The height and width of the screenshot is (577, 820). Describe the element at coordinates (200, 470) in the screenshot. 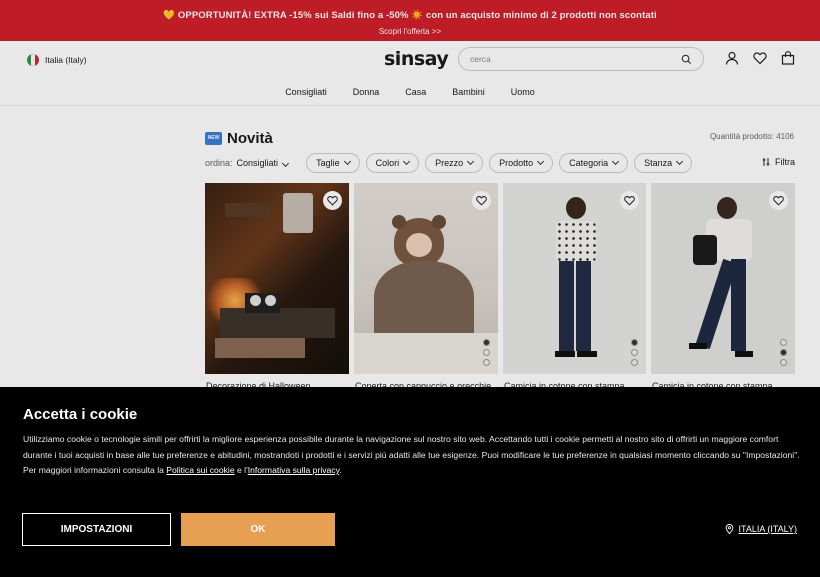

I see `cookie-policy-link: Politica sui cookie` at that location.